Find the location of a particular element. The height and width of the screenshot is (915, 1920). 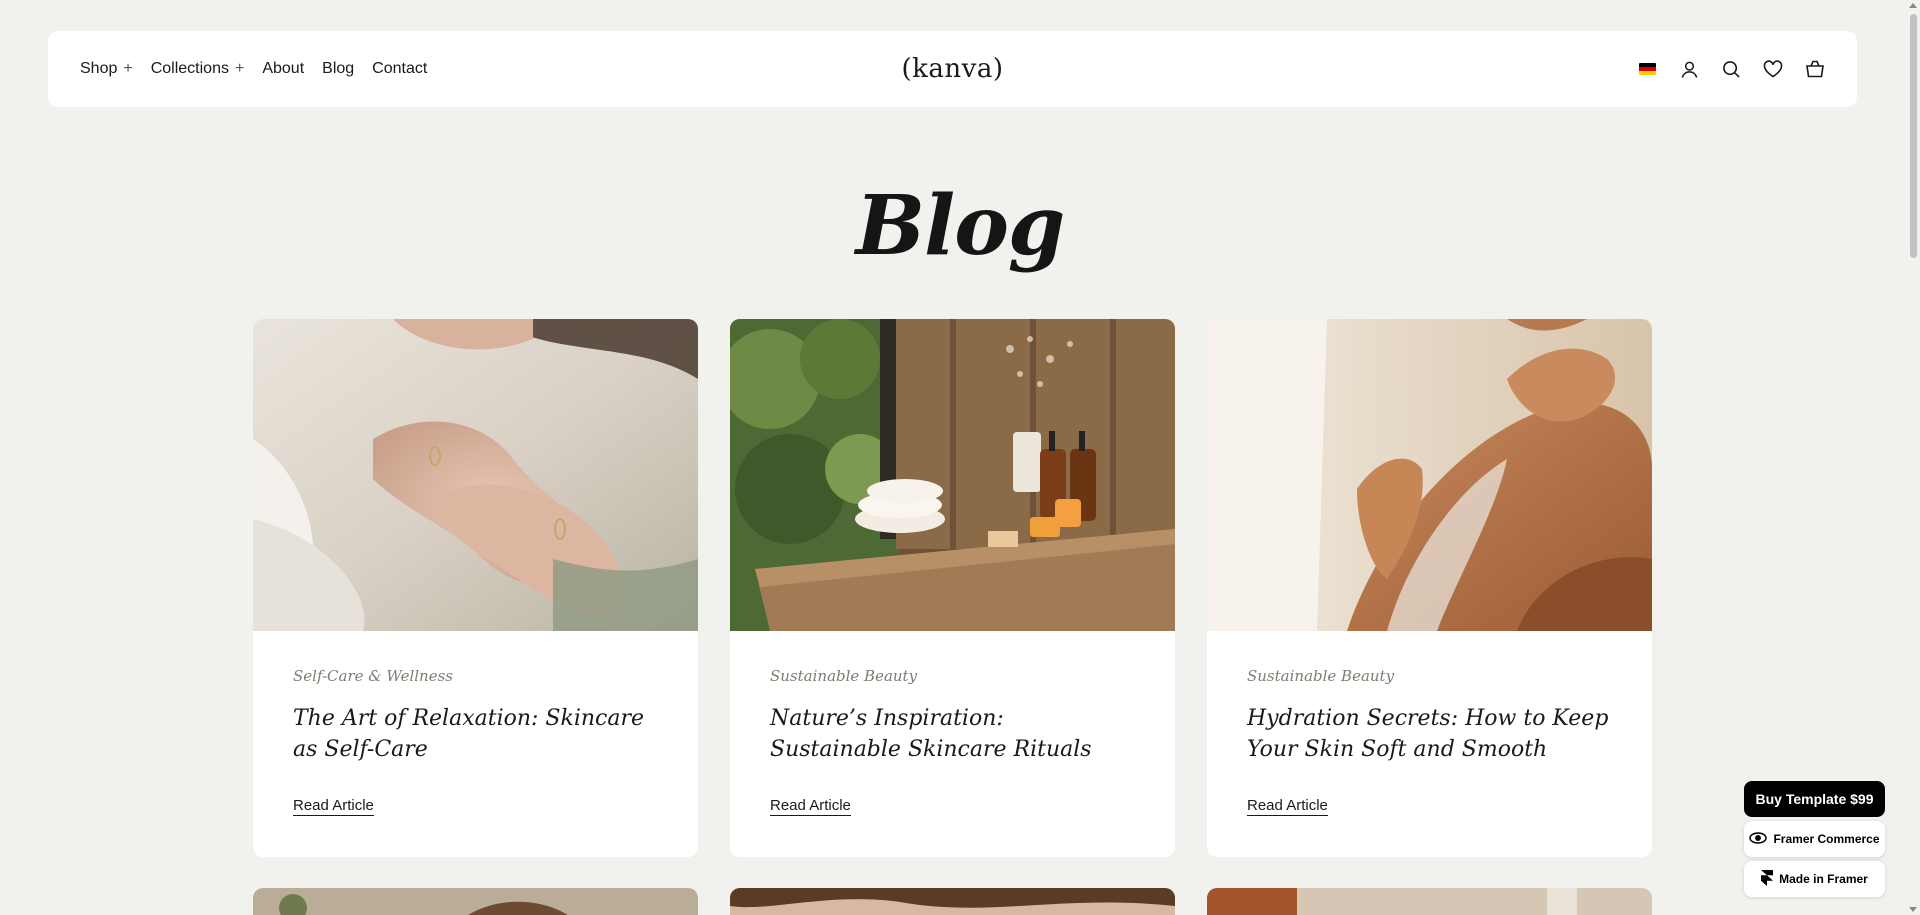

page-scrollbar is located at coordinates (1914, 457).